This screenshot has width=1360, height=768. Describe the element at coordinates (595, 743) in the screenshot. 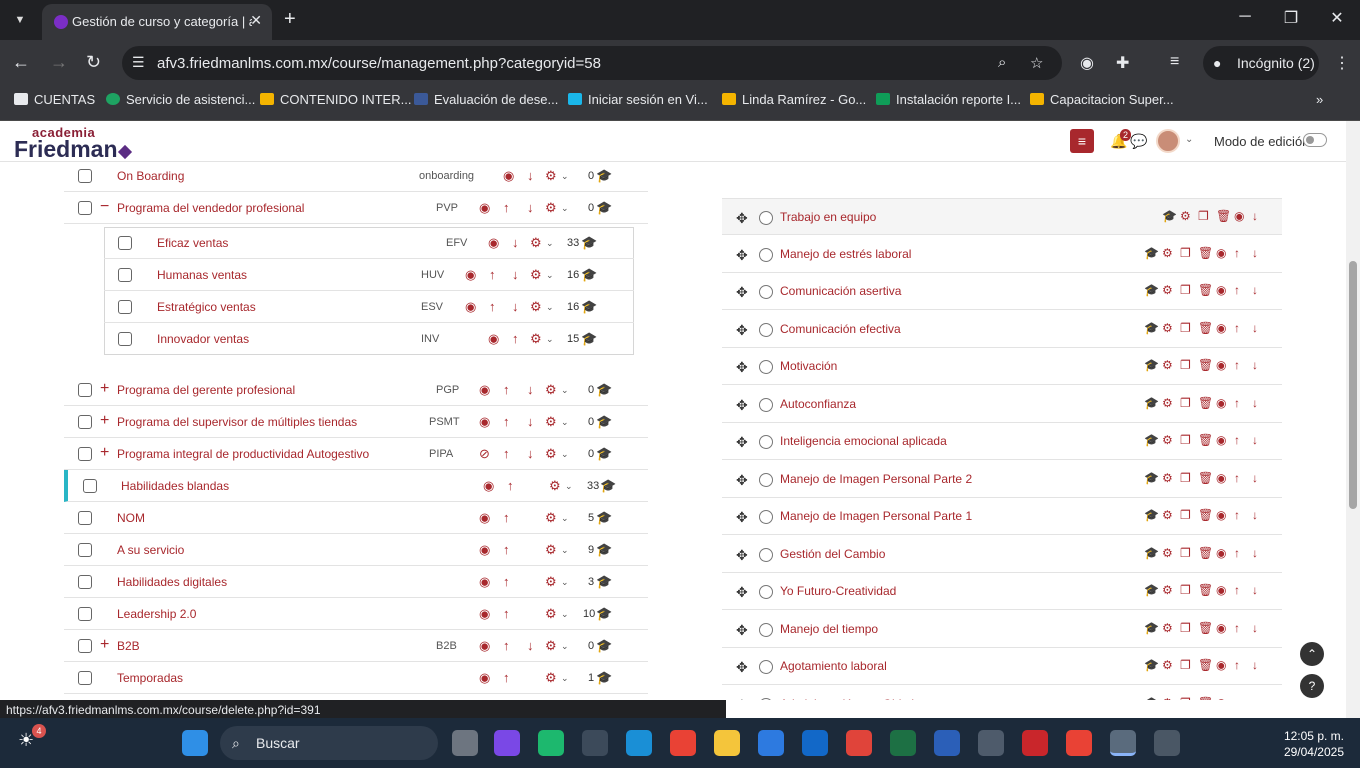

I see `obs-icon` at that location.